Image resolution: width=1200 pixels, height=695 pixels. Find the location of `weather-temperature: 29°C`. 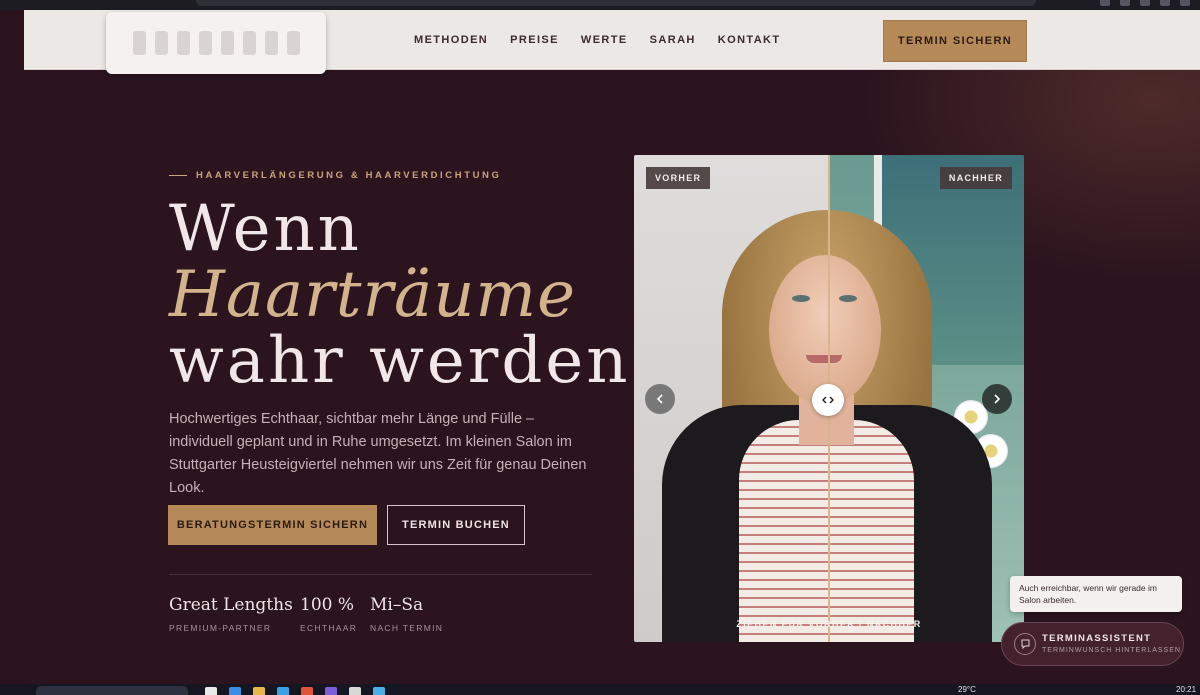

weather-temperature: 29°C is located at coordinates (967, 689).